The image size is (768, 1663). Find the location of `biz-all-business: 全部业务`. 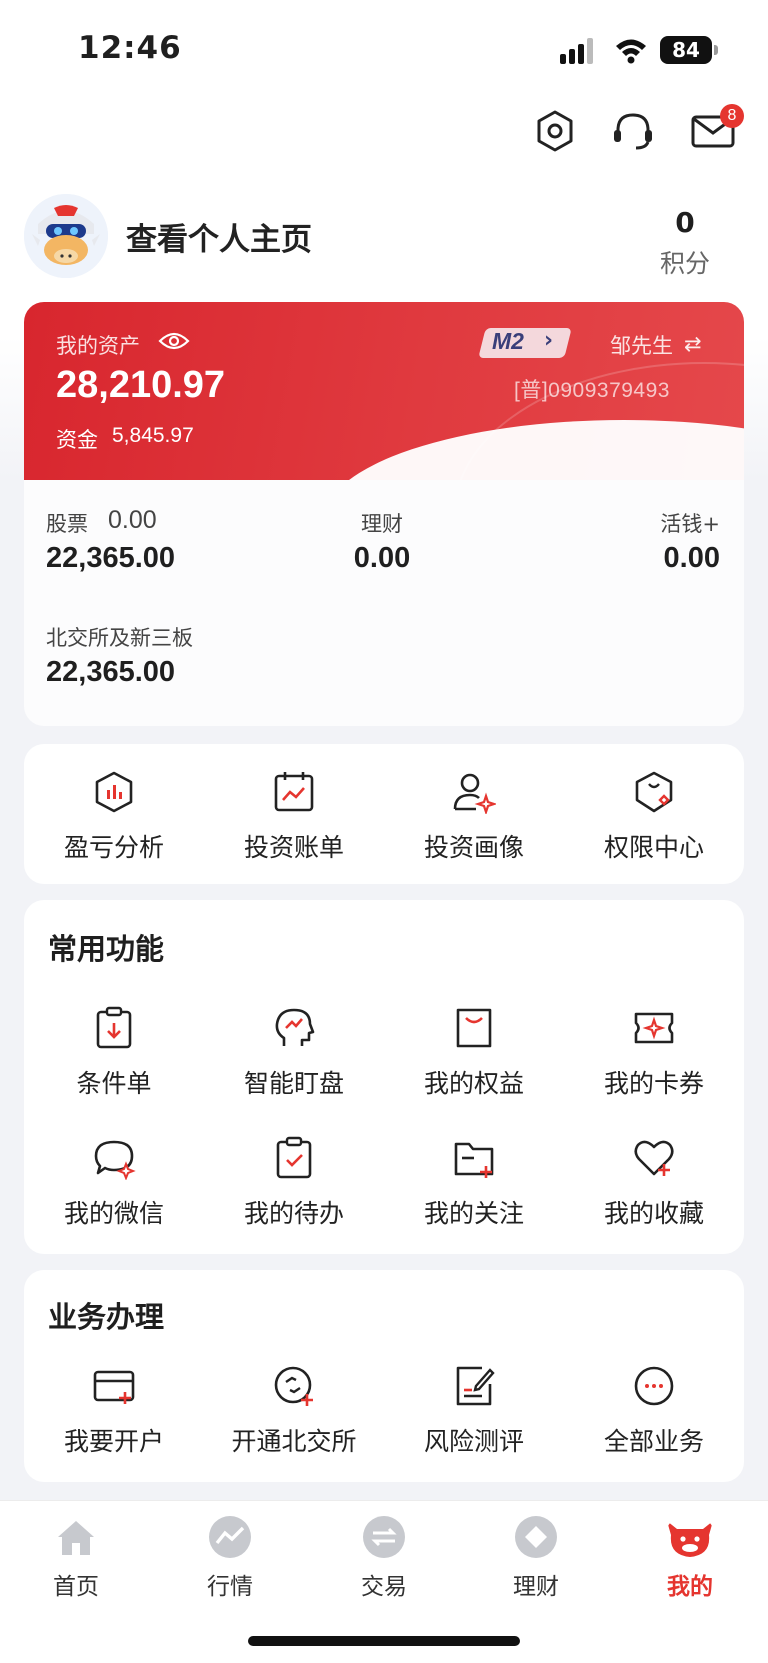

biz-all-business: 全部业务 is located at coordinates (654, 1419).